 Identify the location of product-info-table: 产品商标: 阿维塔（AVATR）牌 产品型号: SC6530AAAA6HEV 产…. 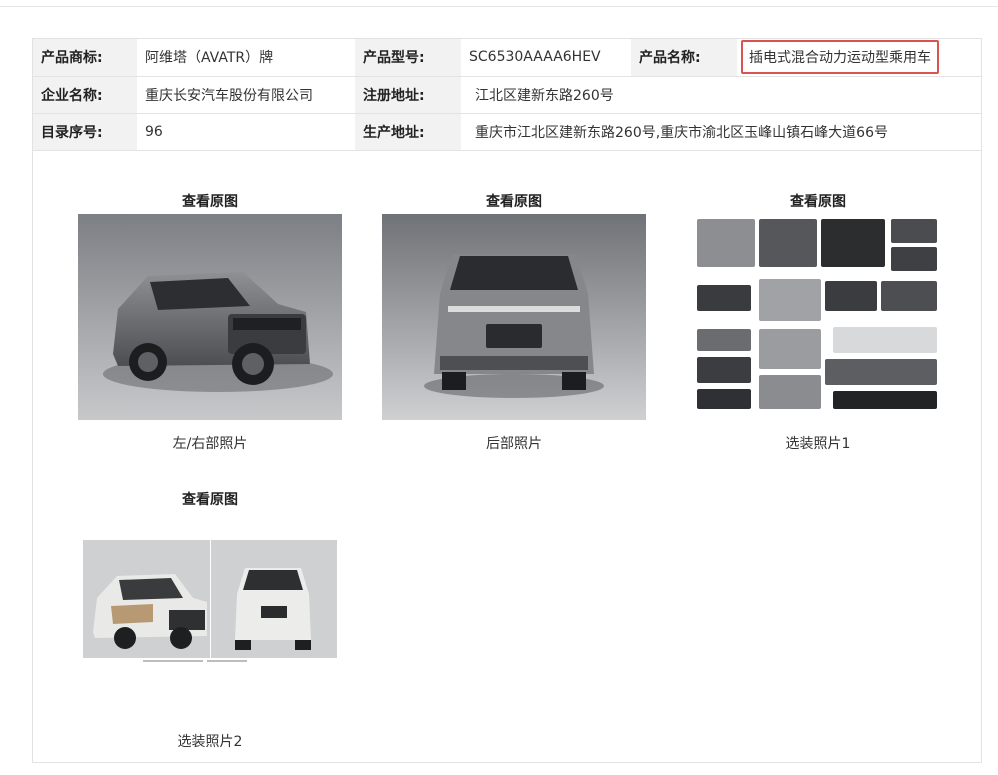
(507, 95).